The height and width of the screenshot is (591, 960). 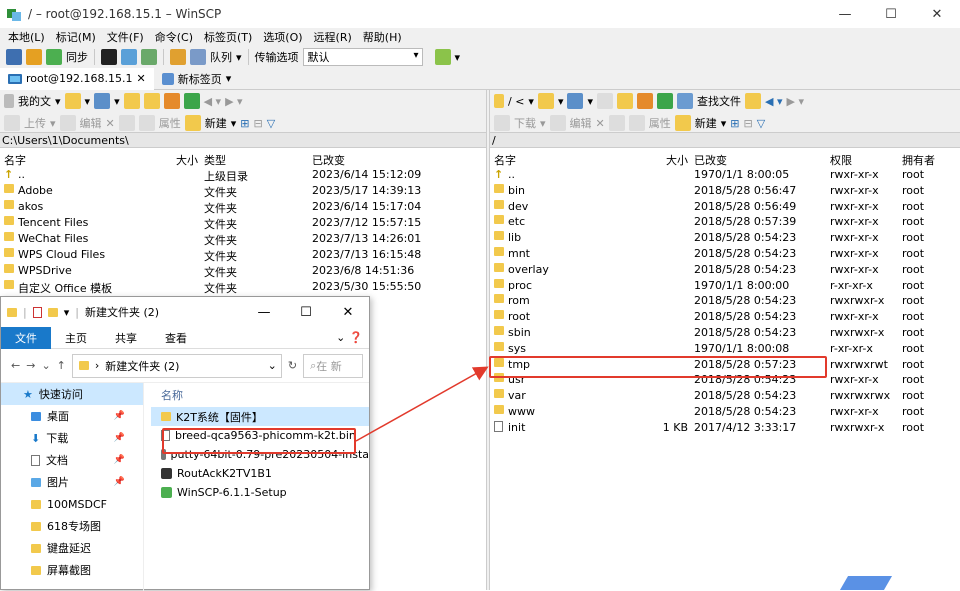 What do you see at coordinates (72, 460) in the screenshot?
I see `nav-item-documents: 文档 📌` at bounding box center [72, 460].